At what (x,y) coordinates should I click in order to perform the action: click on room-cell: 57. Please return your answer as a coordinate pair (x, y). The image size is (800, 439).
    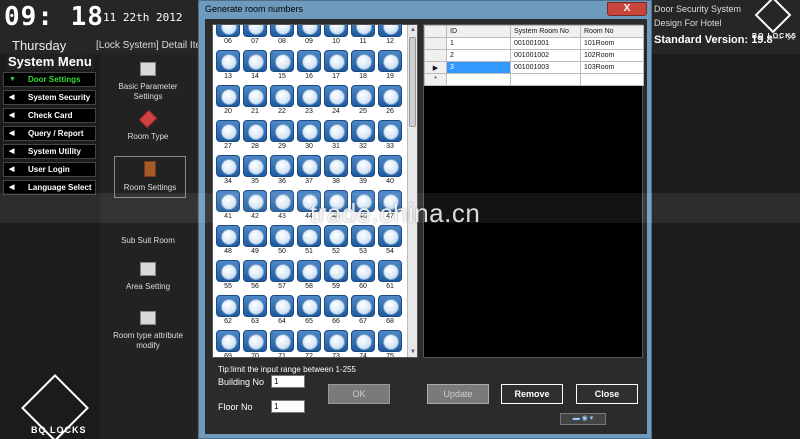
    Looking at the image, I should click on (282, 277).